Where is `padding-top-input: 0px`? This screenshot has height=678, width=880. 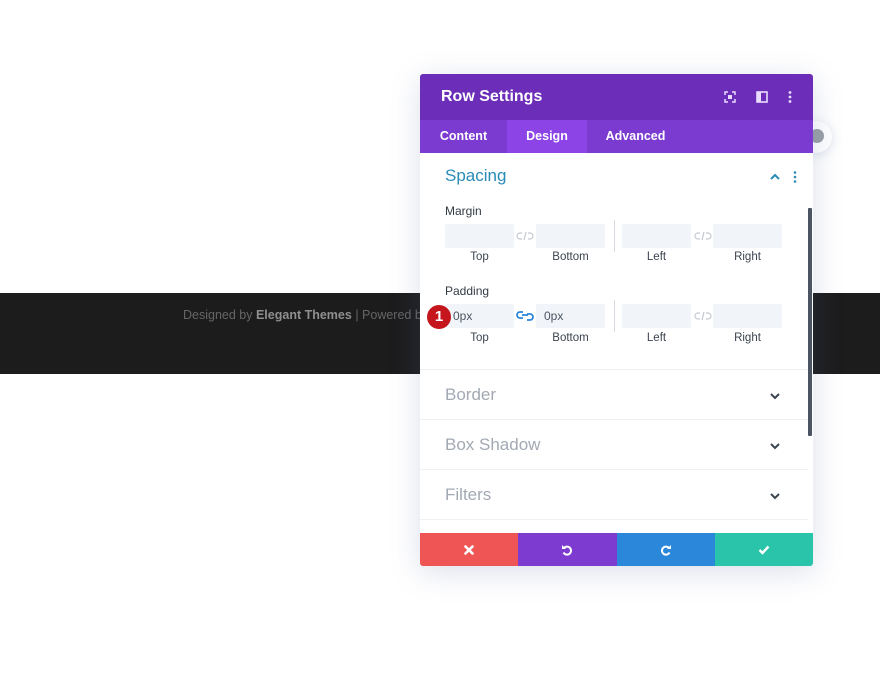 padding-top-input: 0px is located at coordinates (479, 316).